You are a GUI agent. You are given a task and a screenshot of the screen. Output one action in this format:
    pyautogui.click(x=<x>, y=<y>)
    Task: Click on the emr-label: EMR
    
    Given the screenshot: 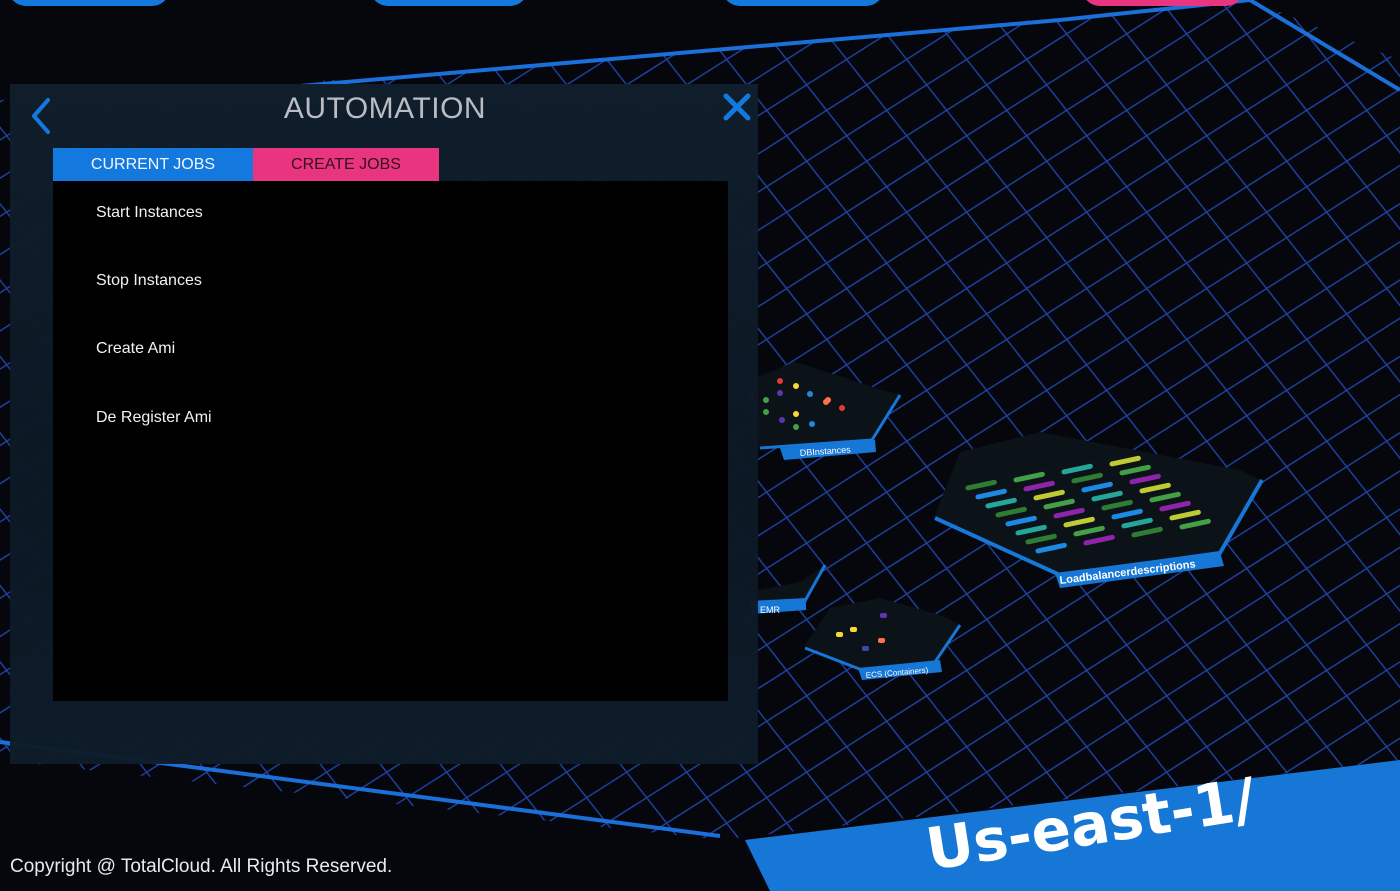 What is the action you would take?
    pyautogui.click(x=770, y=610)
    